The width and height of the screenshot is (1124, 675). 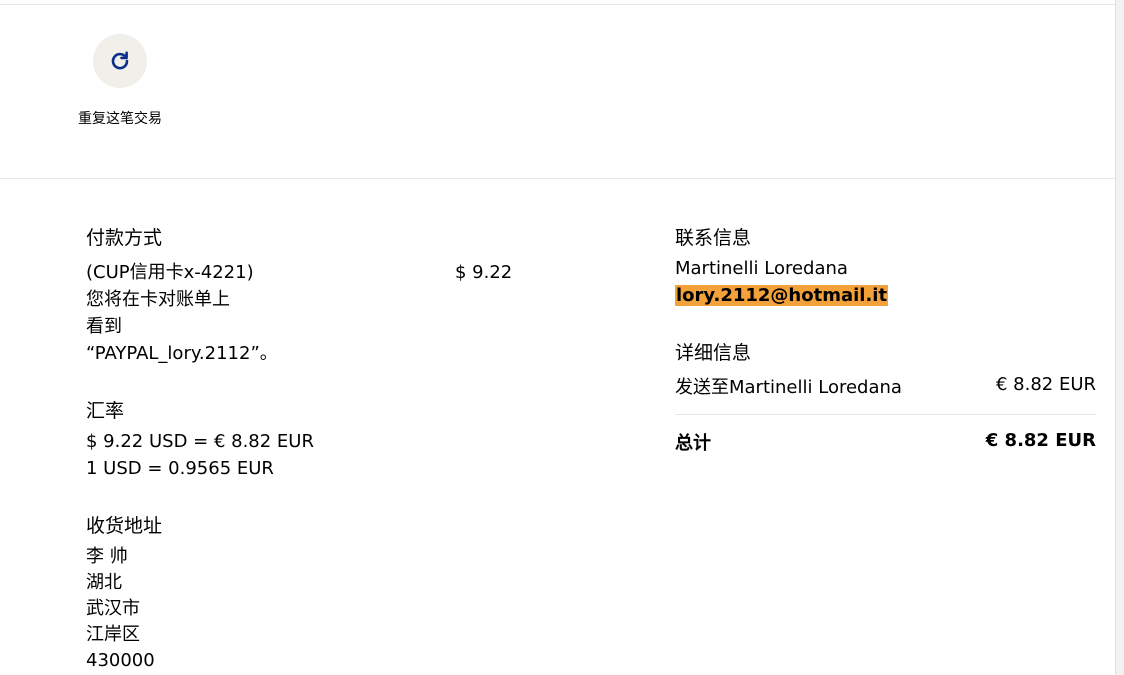 I want to click on details-sent-to-label: 发送至Martinelli Loredana, so click(x=788, y=387).